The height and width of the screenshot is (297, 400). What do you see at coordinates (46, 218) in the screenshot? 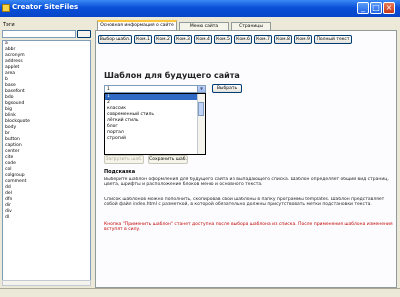
I see `tag-list-item: dl` at bounding box center [46, 218].